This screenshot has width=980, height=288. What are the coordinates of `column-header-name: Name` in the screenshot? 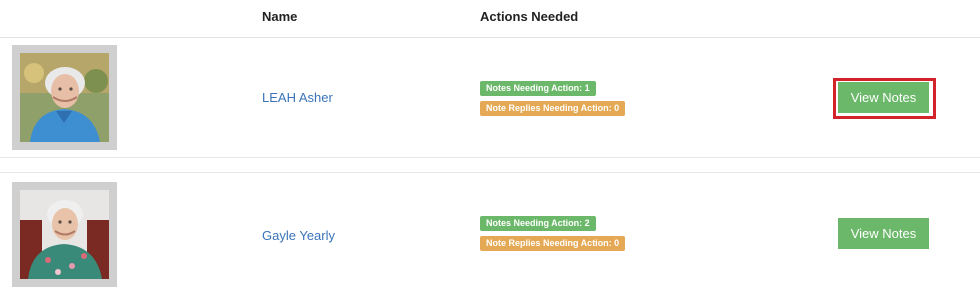 It's located at (280, 16).